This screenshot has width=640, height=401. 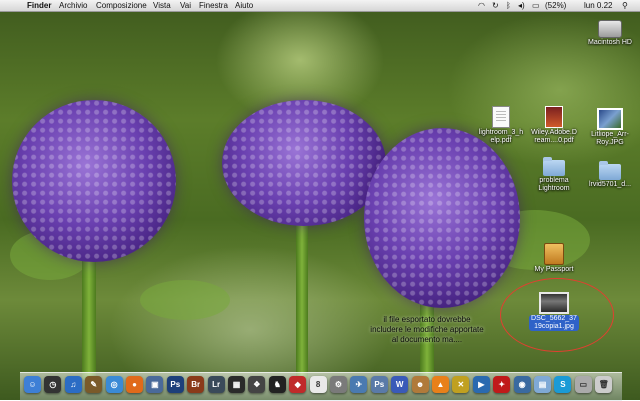 I want to click on disk-icon: ▭, so click(x=583, y=384).